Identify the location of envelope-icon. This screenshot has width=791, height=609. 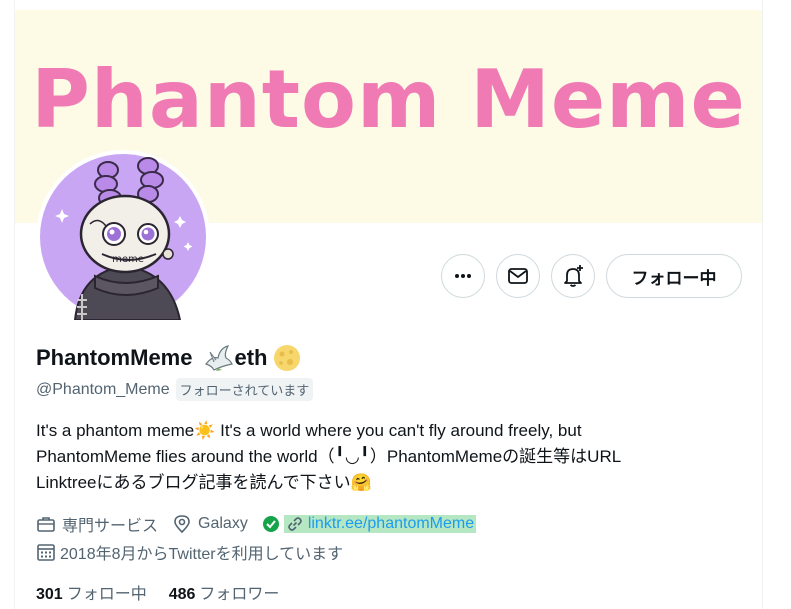
(518, 276).